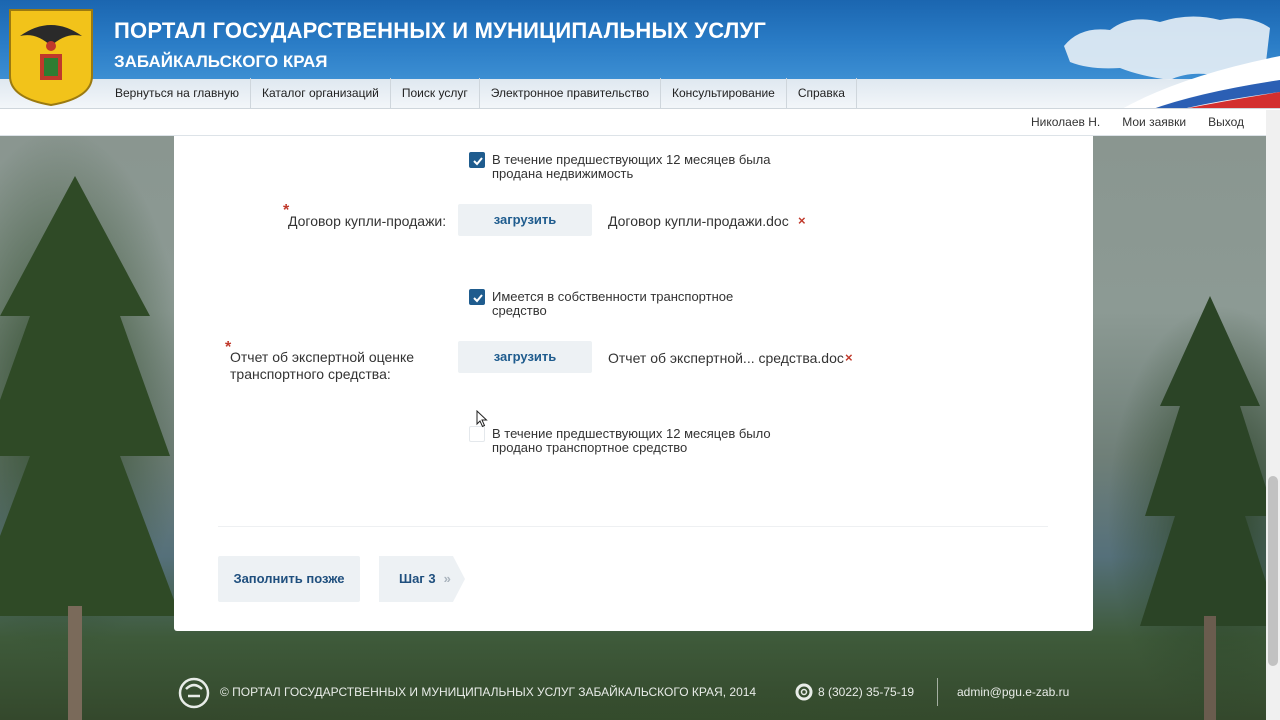 The width and height of the screenshot is (1280, 720). What do you see at coordinates (866, 692) in the screenshot?
I see `footer-phone: 8 (3022) 35-75-19` at bounding box center [866, 692].